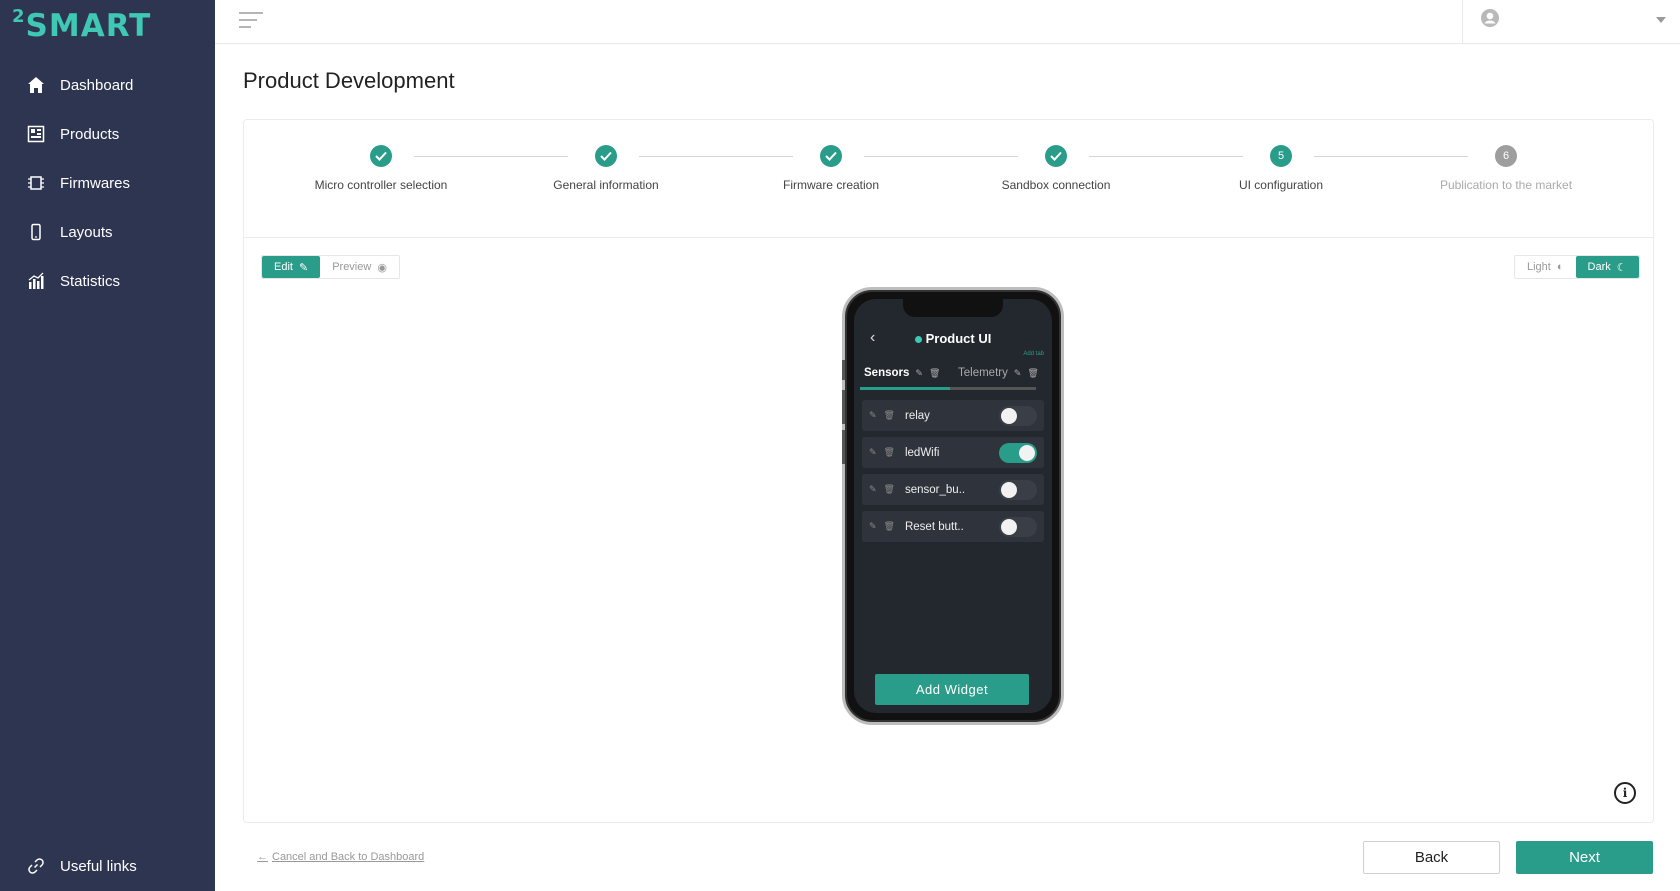 The height and width of the screenshot is (891, 1680). Describe the element at coordinates (1661, 20) in the screenshot. I see `chevron-down-icon` at that location.